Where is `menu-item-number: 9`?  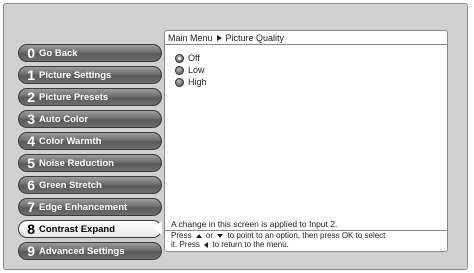 menu-item-number: 9 is located at coordinates (31, 251).